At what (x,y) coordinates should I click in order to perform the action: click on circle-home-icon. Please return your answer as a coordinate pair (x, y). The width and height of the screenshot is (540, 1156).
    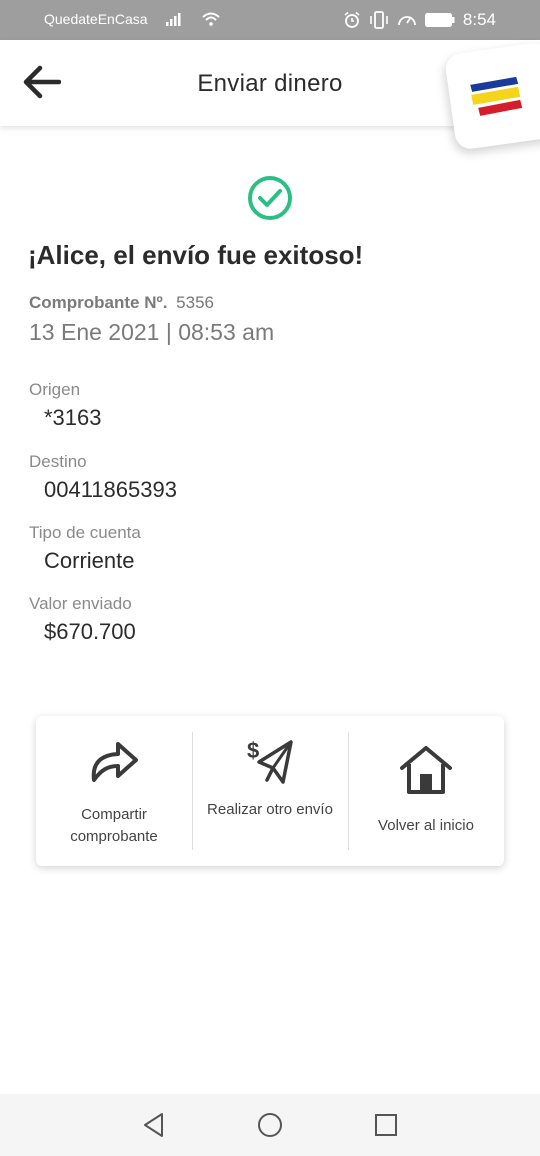
    Looking at the image, I should click on (270, 1125).